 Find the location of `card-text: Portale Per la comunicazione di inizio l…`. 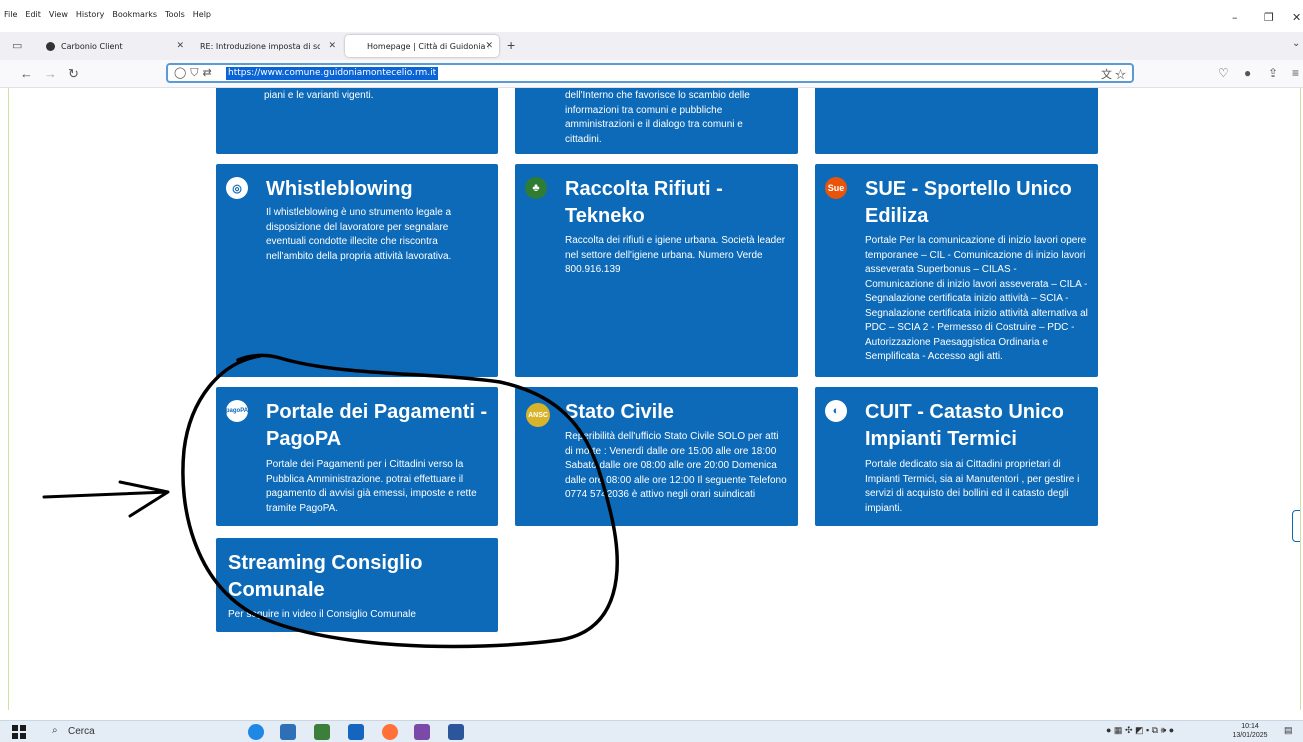

card-text: Portale Per la comunicazione di inizio l… is located at coordinates (976, 298).